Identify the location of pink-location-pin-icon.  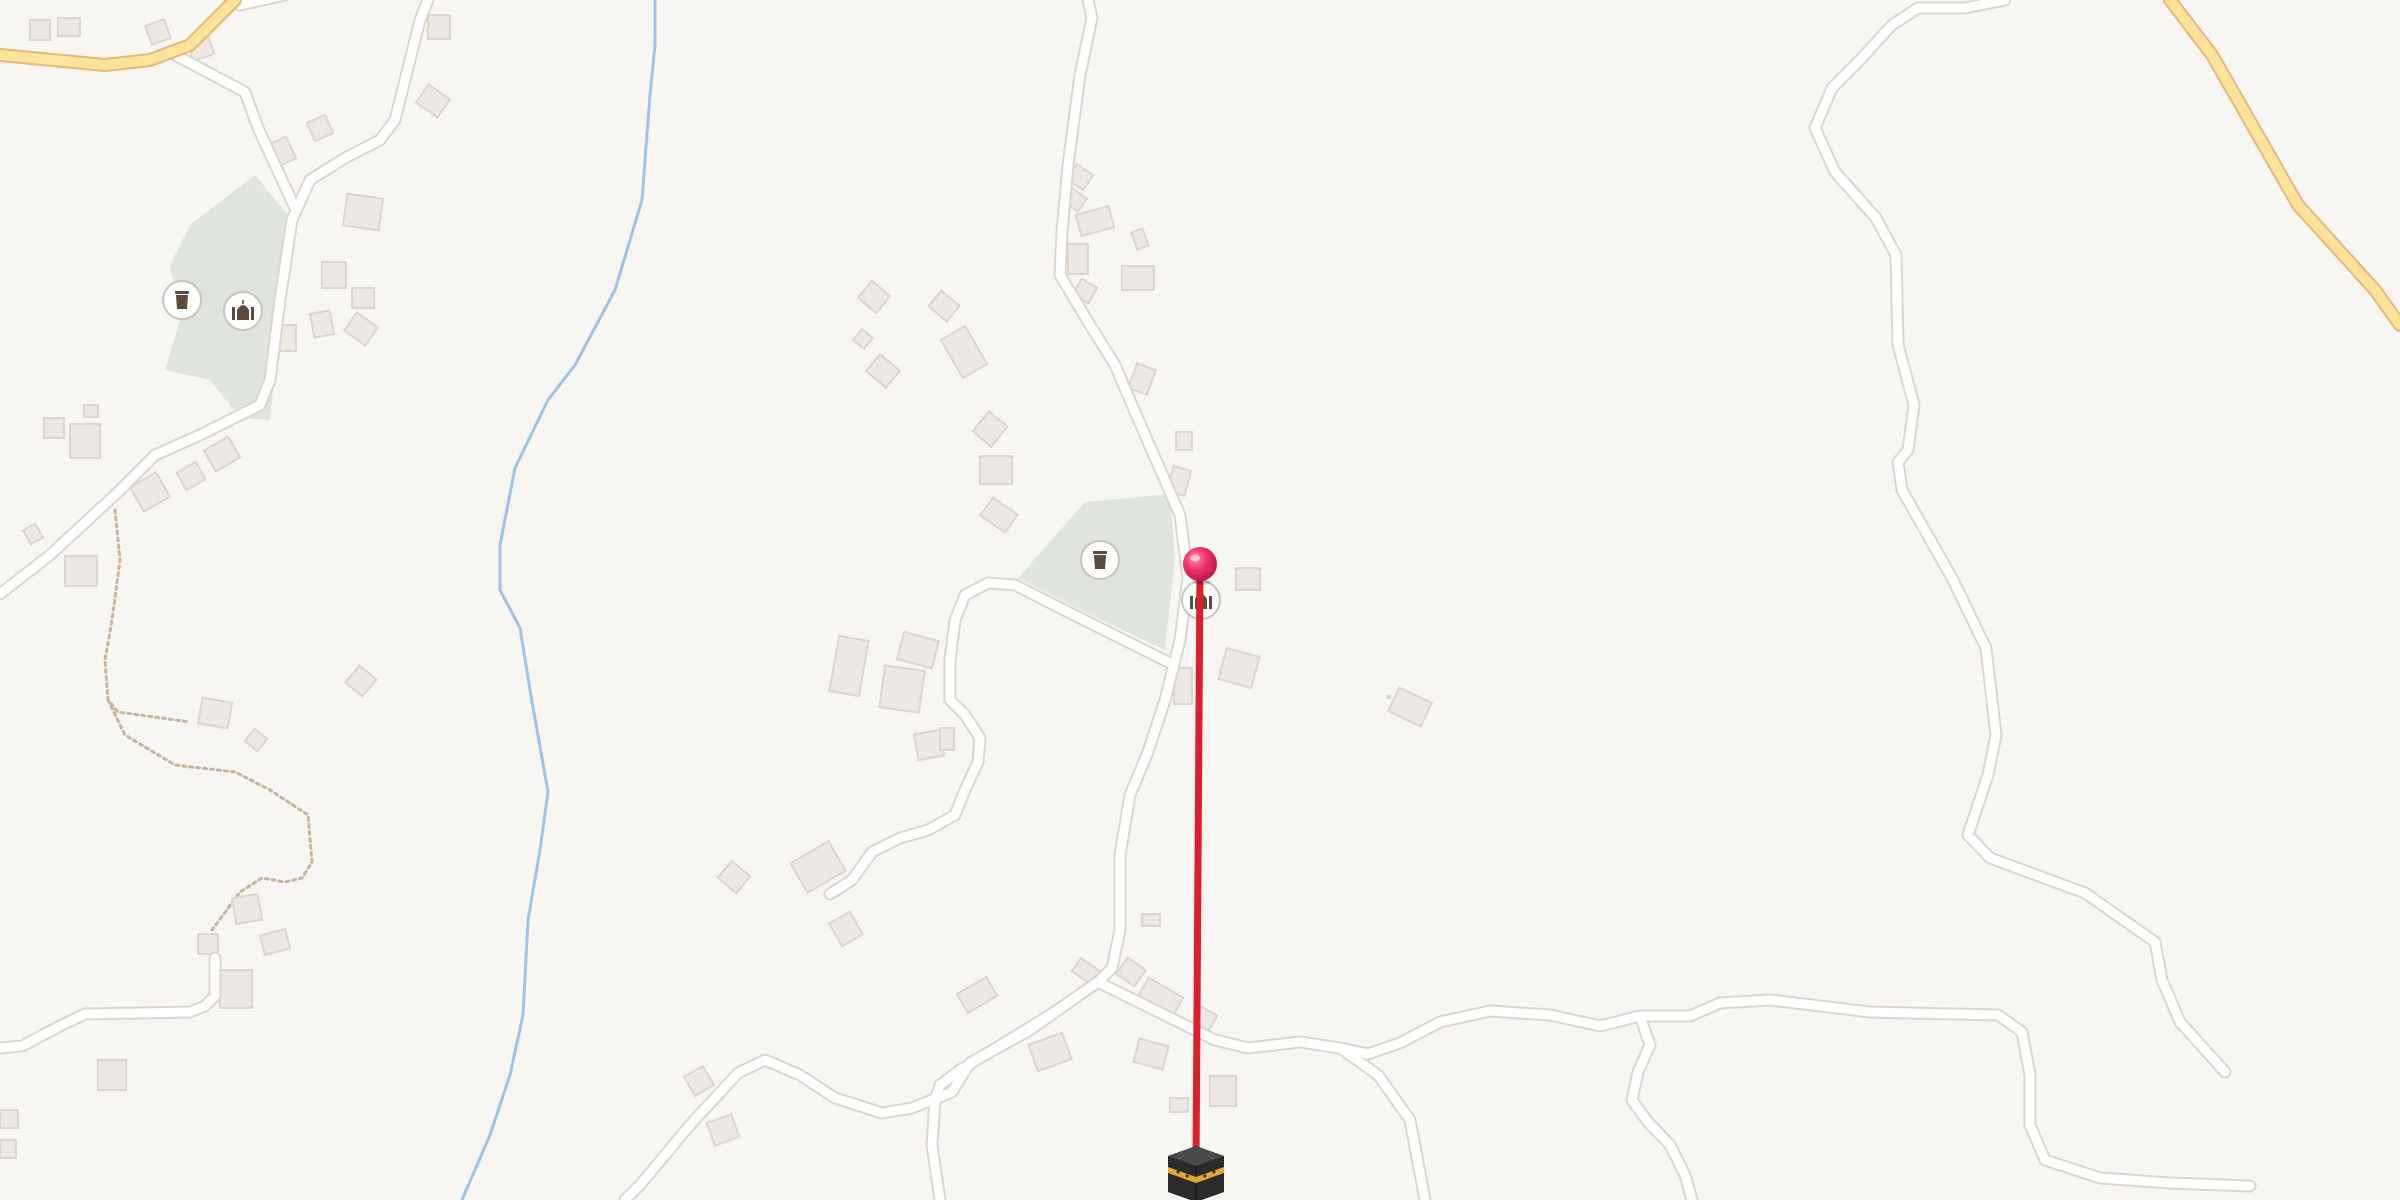
(1200, 564).